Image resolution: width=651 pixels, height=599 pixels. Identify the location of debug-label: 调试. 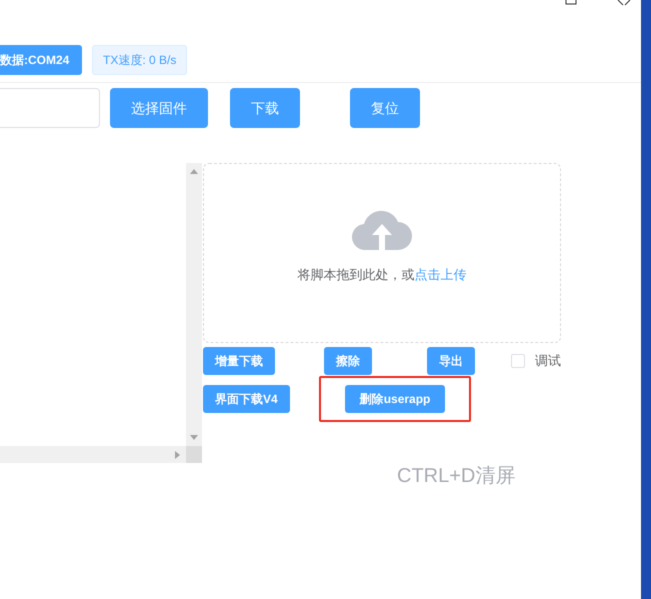
(548, 361).